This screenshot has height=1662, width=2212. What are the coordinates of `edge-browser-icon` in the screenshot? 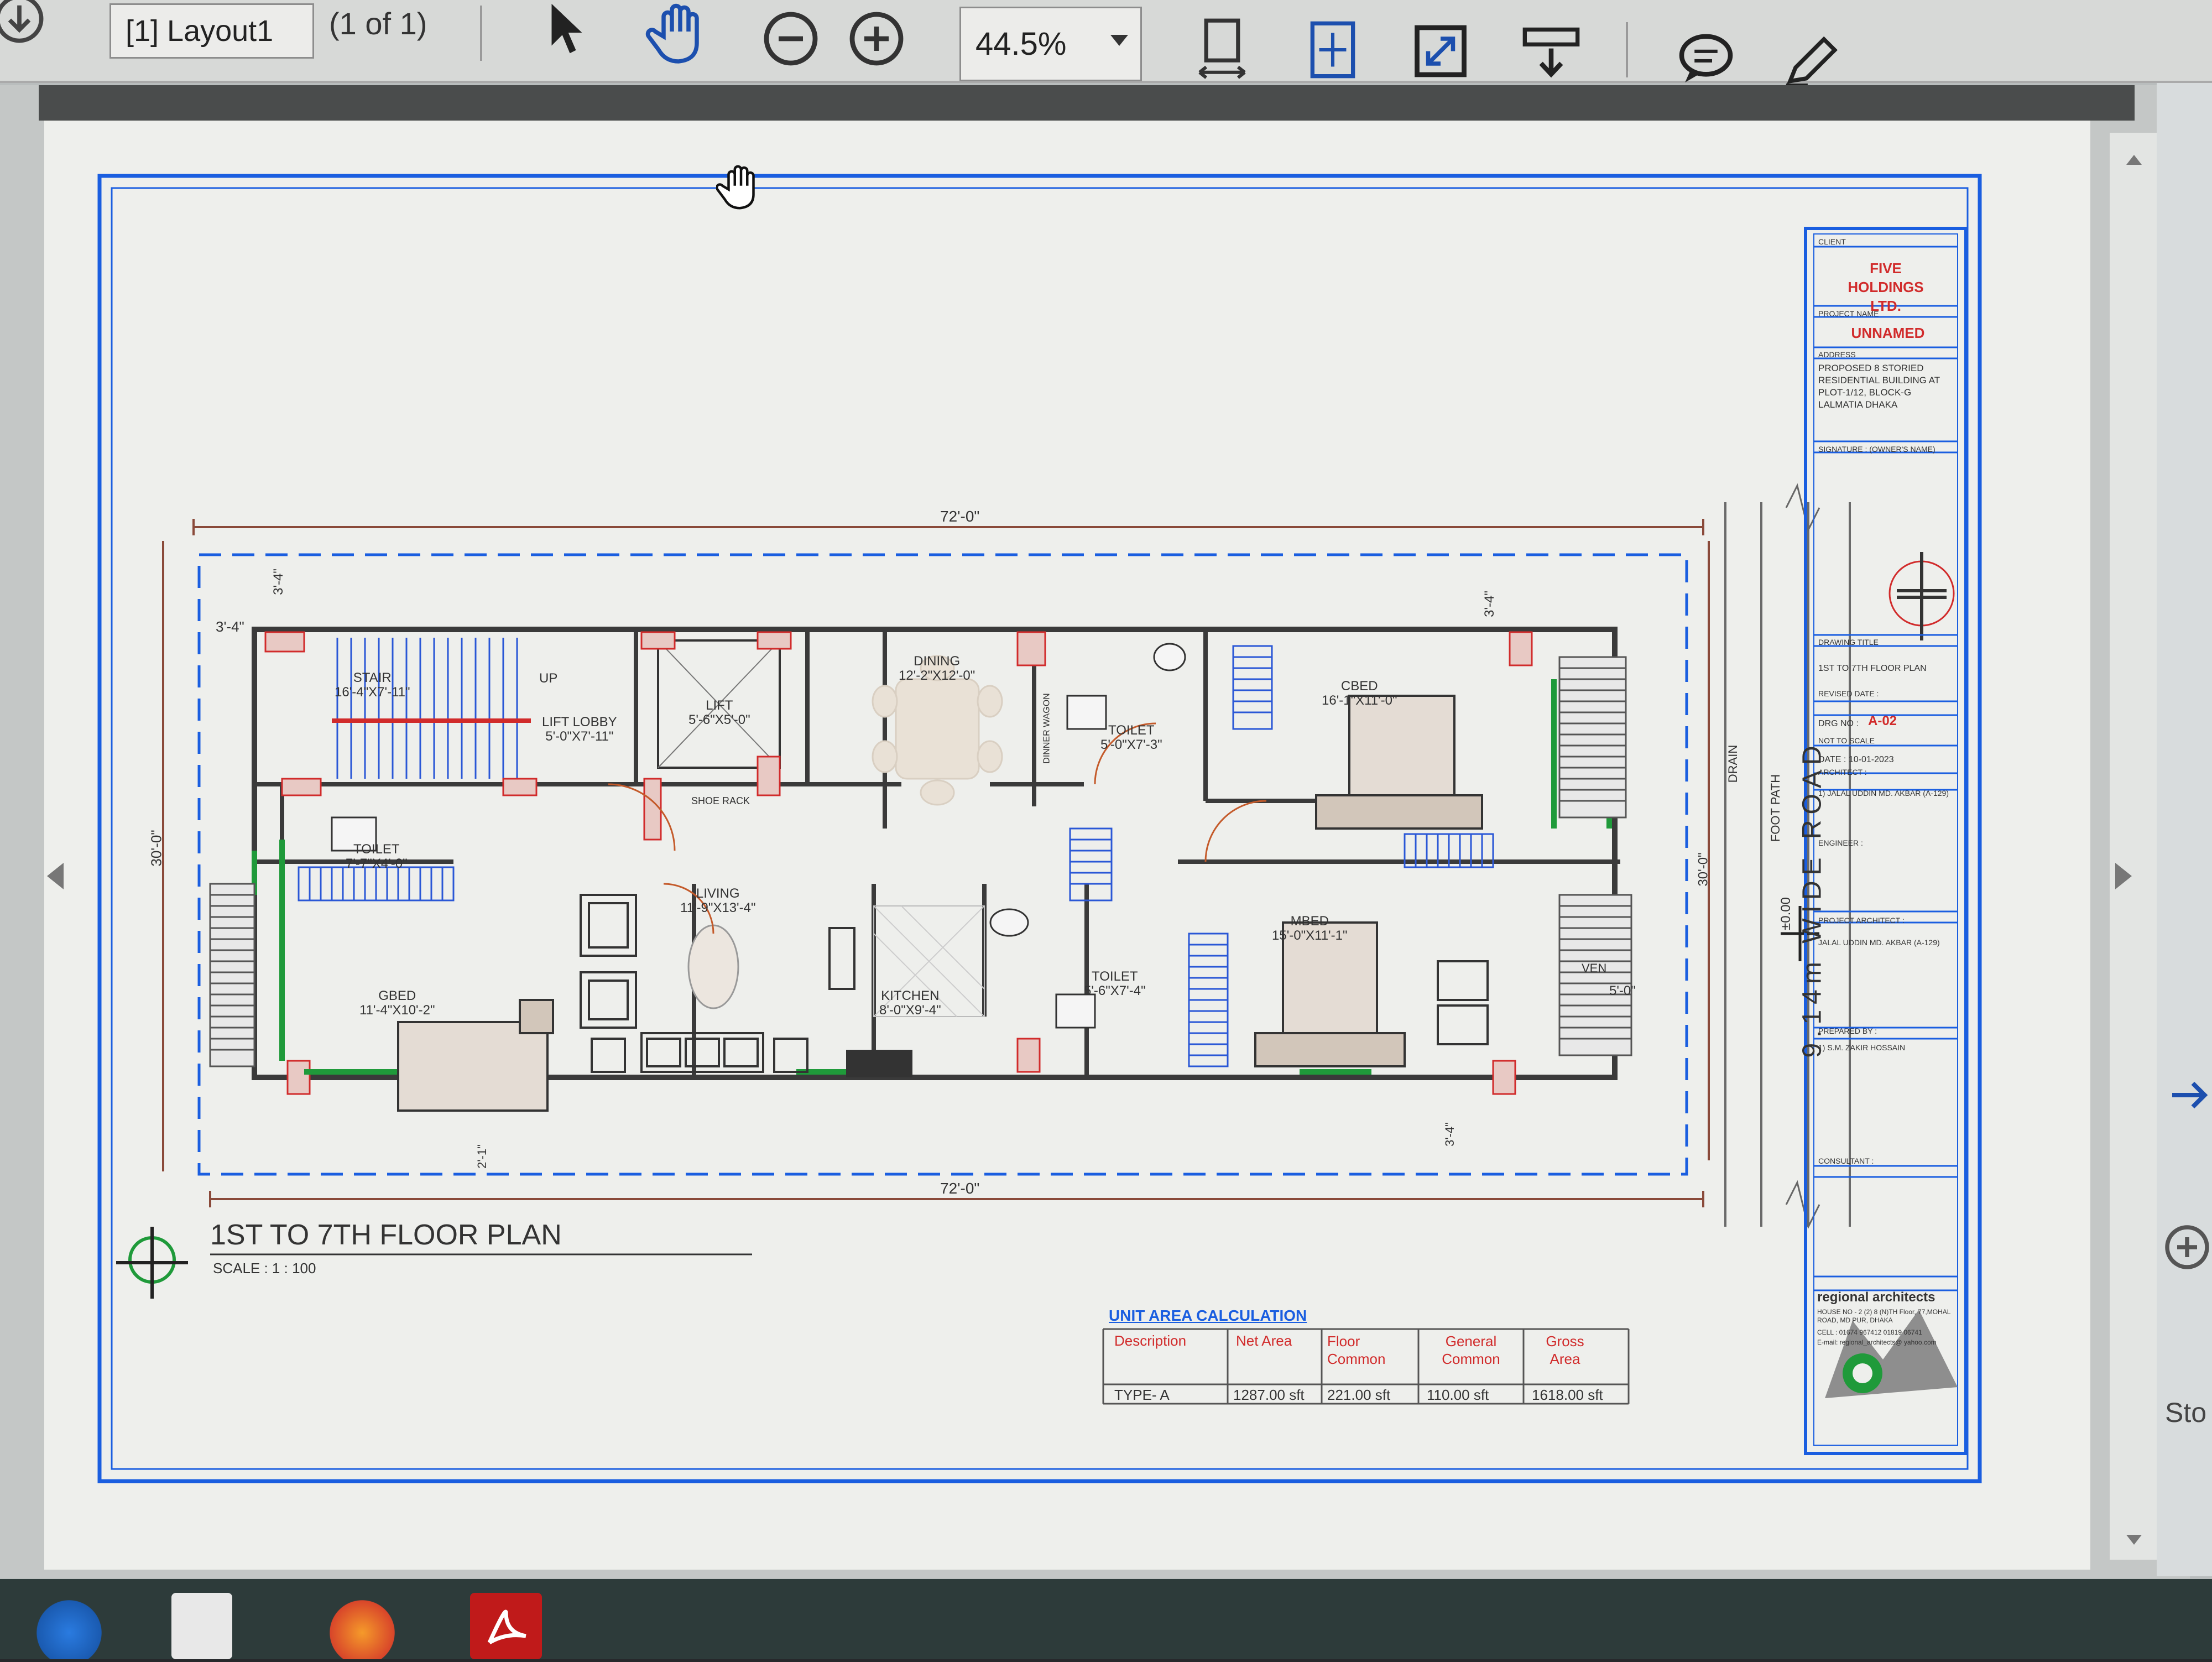 It's located at (69, 1626).